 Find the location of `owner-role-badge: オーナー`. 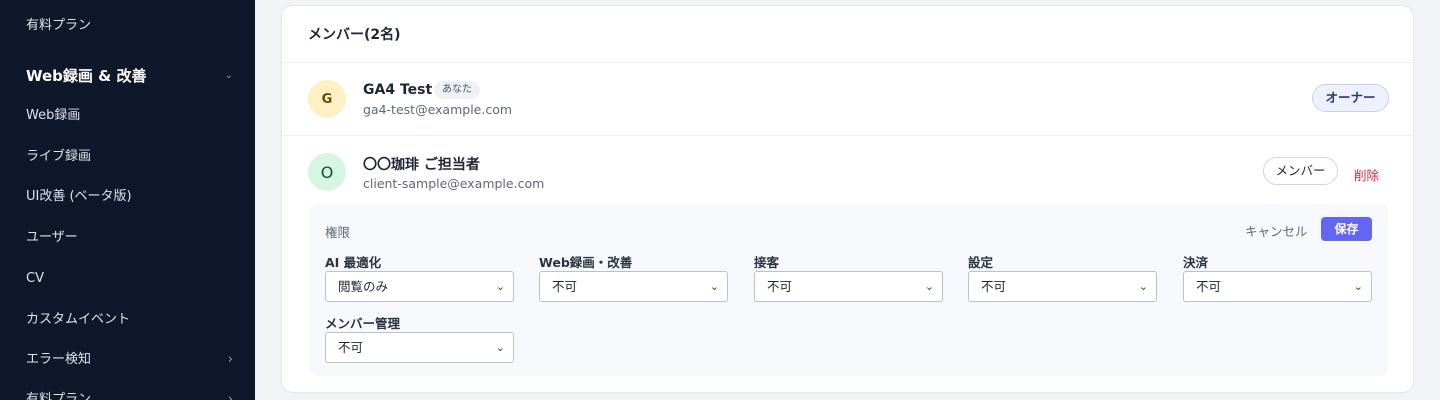

owner-role-badge: オーナー is located at coordinates (1350, 98).